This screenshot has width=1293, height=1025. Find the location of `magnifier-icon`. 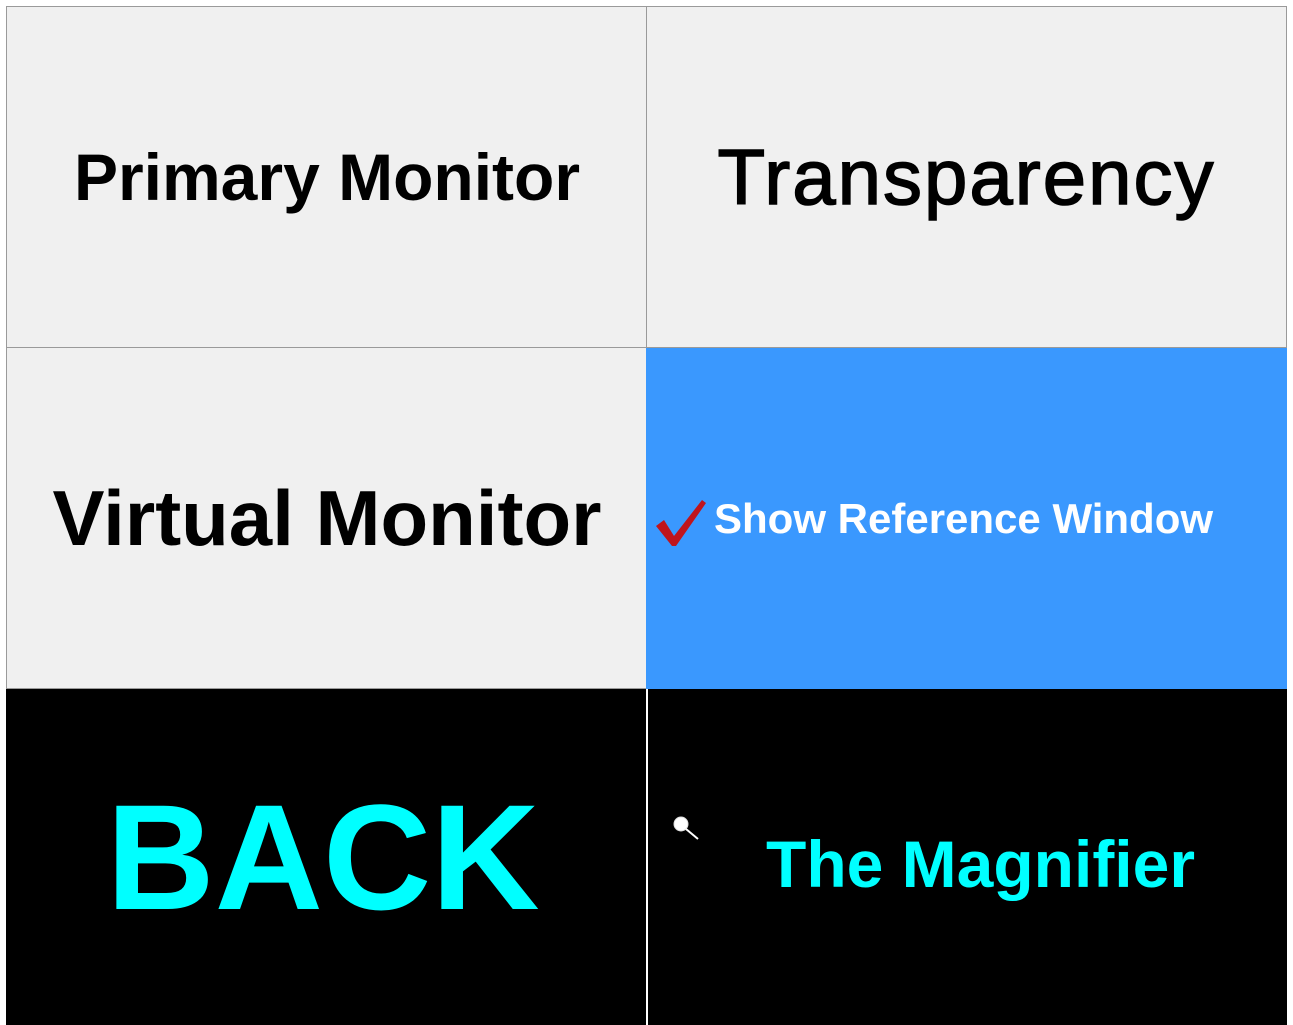

magnifier-icon is located at coordinates (686, 828).